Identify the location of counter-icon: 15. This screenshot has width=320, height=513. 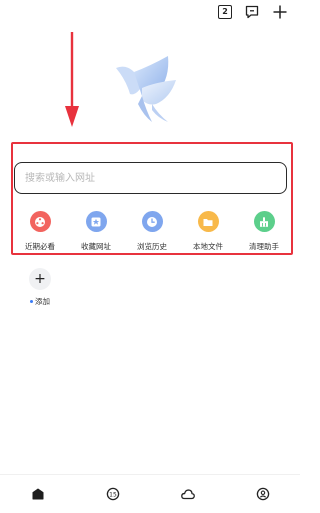
(112, 494).